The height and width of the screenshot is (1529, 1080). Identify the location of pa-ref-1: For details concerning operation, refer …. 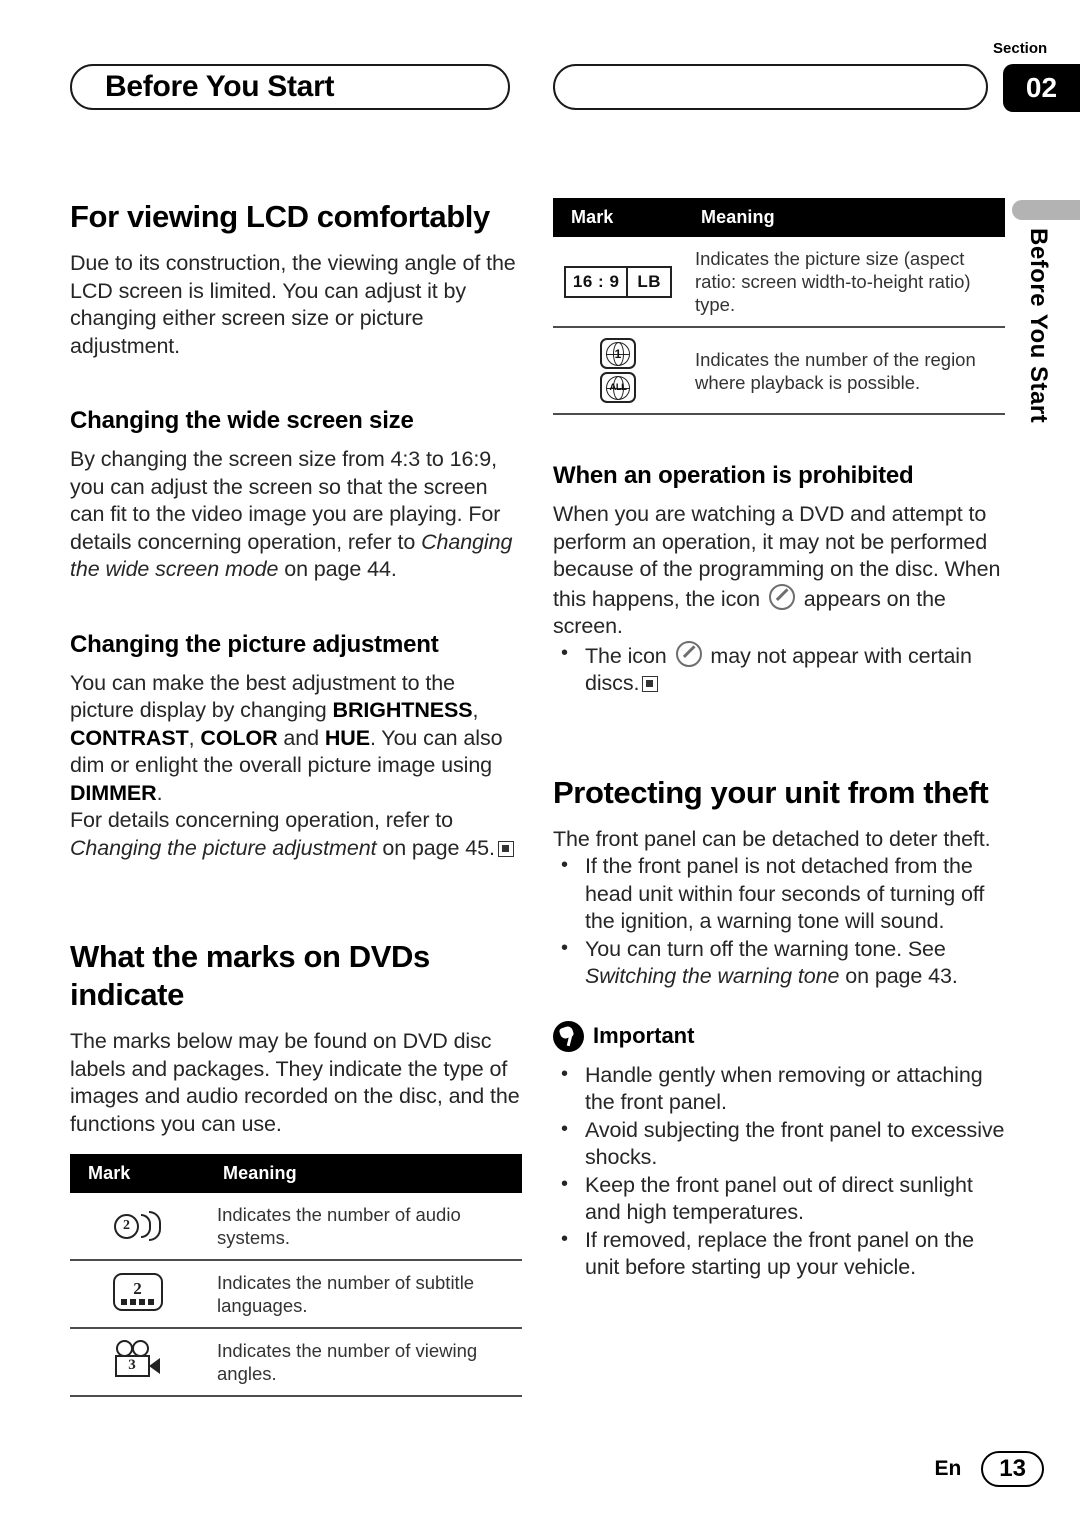
(262, 820).